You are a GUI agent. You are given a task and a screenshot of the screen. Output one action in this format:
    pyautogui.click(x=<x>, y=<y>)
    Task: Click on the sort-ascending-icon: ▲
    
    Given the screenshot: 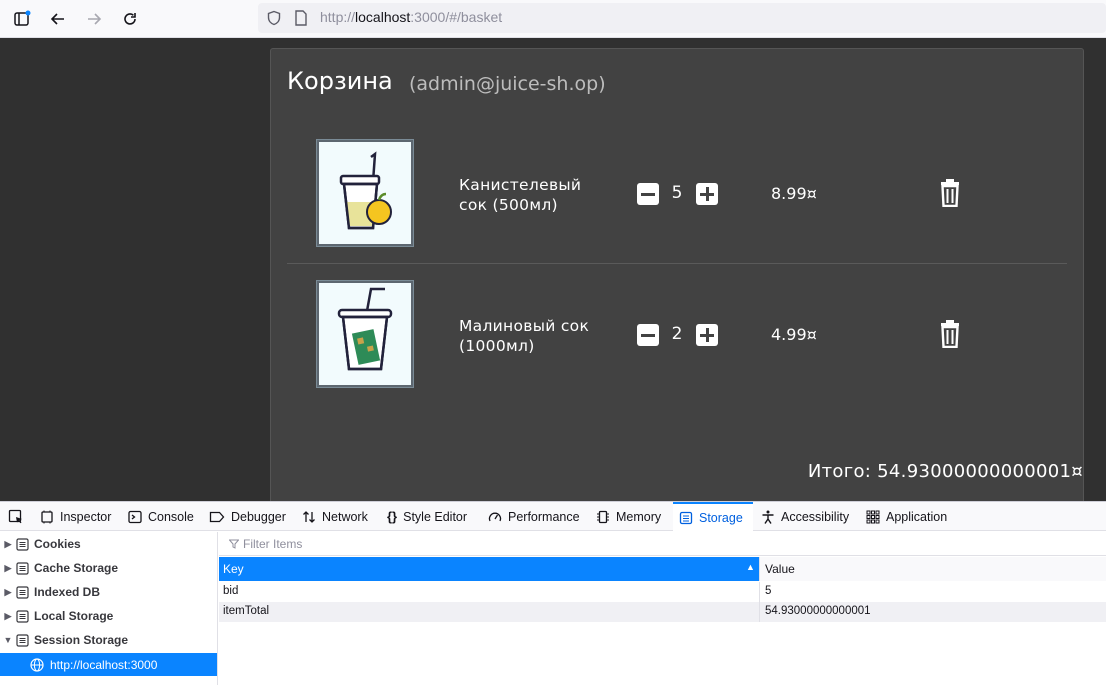 What is the action you would take?
    pyautogui.click(x=750, y=567)
    